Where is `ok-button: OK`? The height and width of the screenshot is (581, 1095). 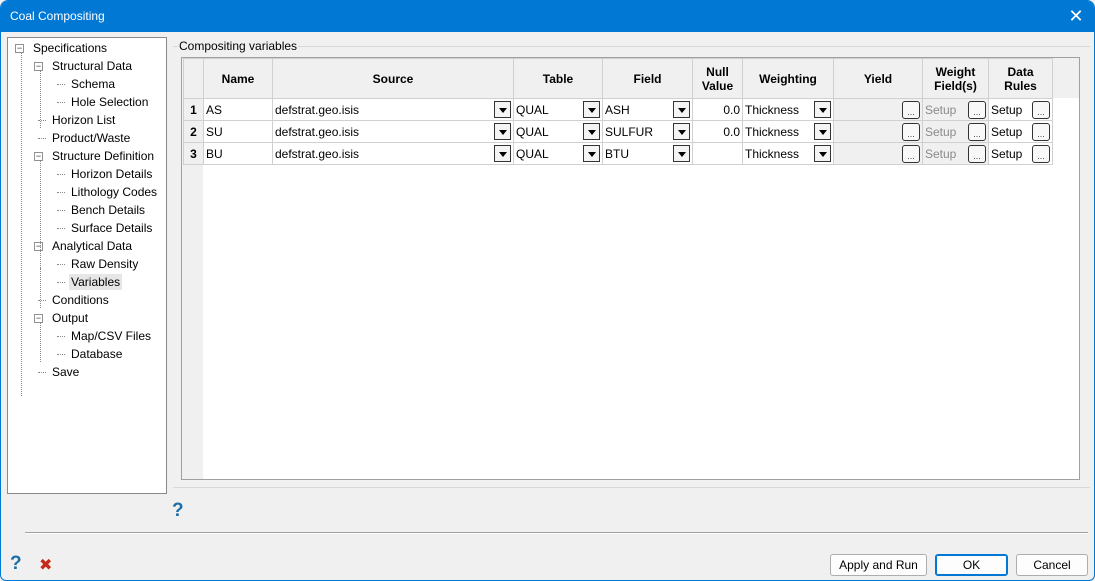 ok-button: OK is located at coordinates (971, 565).